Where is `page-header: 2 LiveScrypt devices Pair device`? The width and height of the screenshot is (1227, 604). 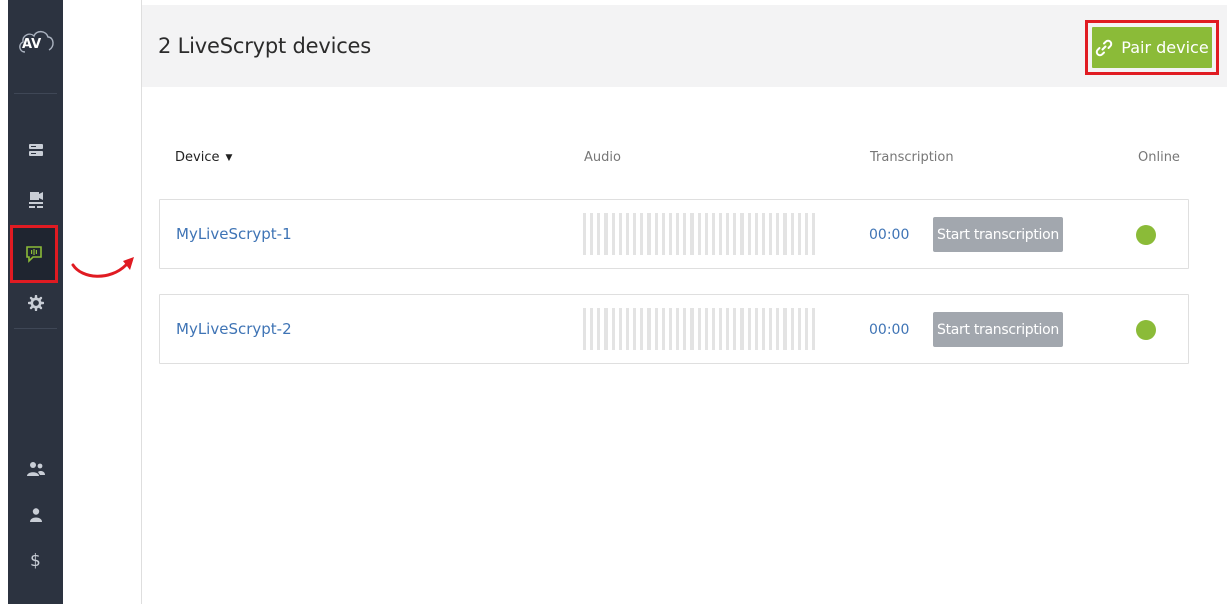
page-header: 2 LiveScrypt devices Pair device is located at coordinates (684, 46).